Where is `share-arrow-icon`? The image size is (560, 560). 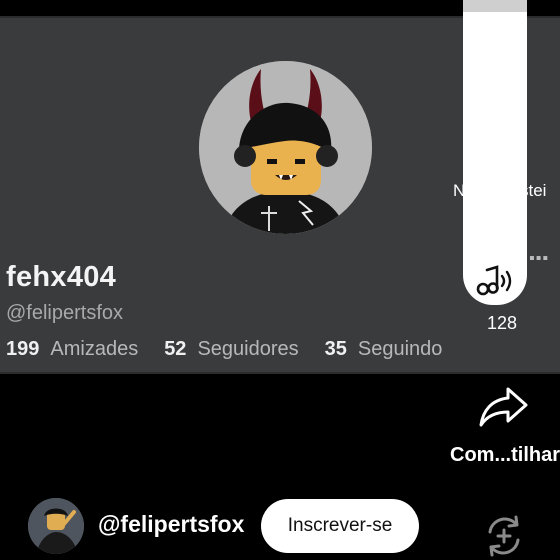
share-arrow-icon is located at coordinates (504, 407).